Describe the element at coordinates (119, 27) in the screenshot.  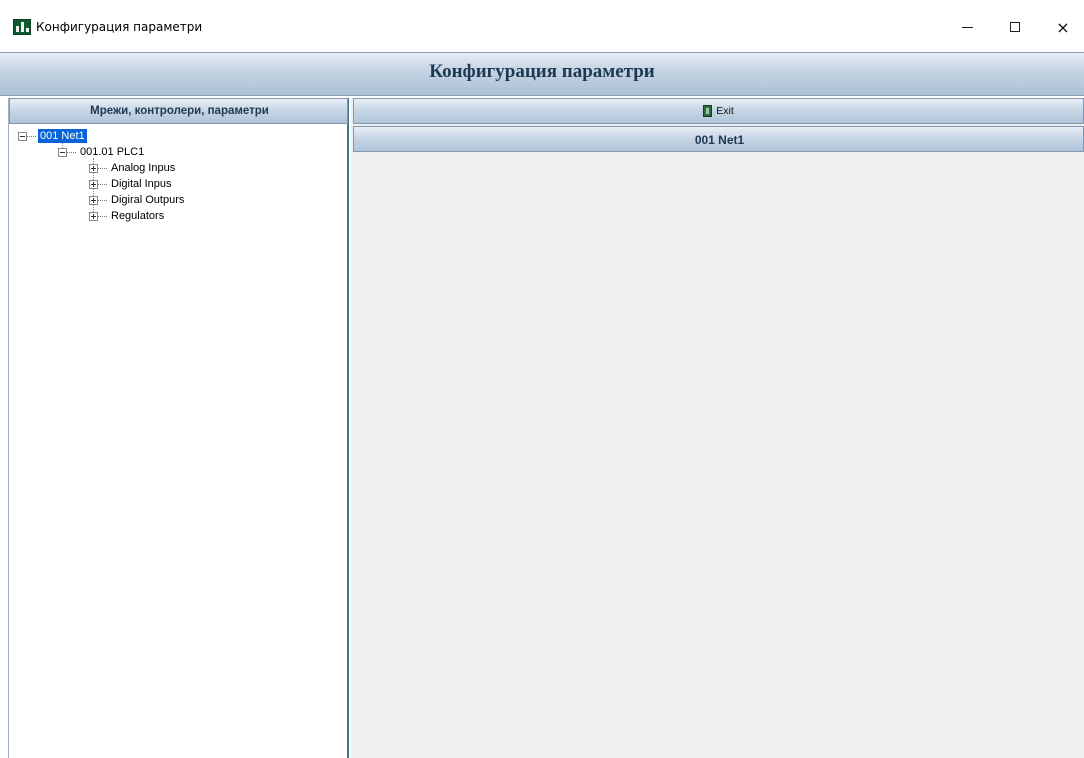
I see `window-title: Конфигурация параметри` at that location.